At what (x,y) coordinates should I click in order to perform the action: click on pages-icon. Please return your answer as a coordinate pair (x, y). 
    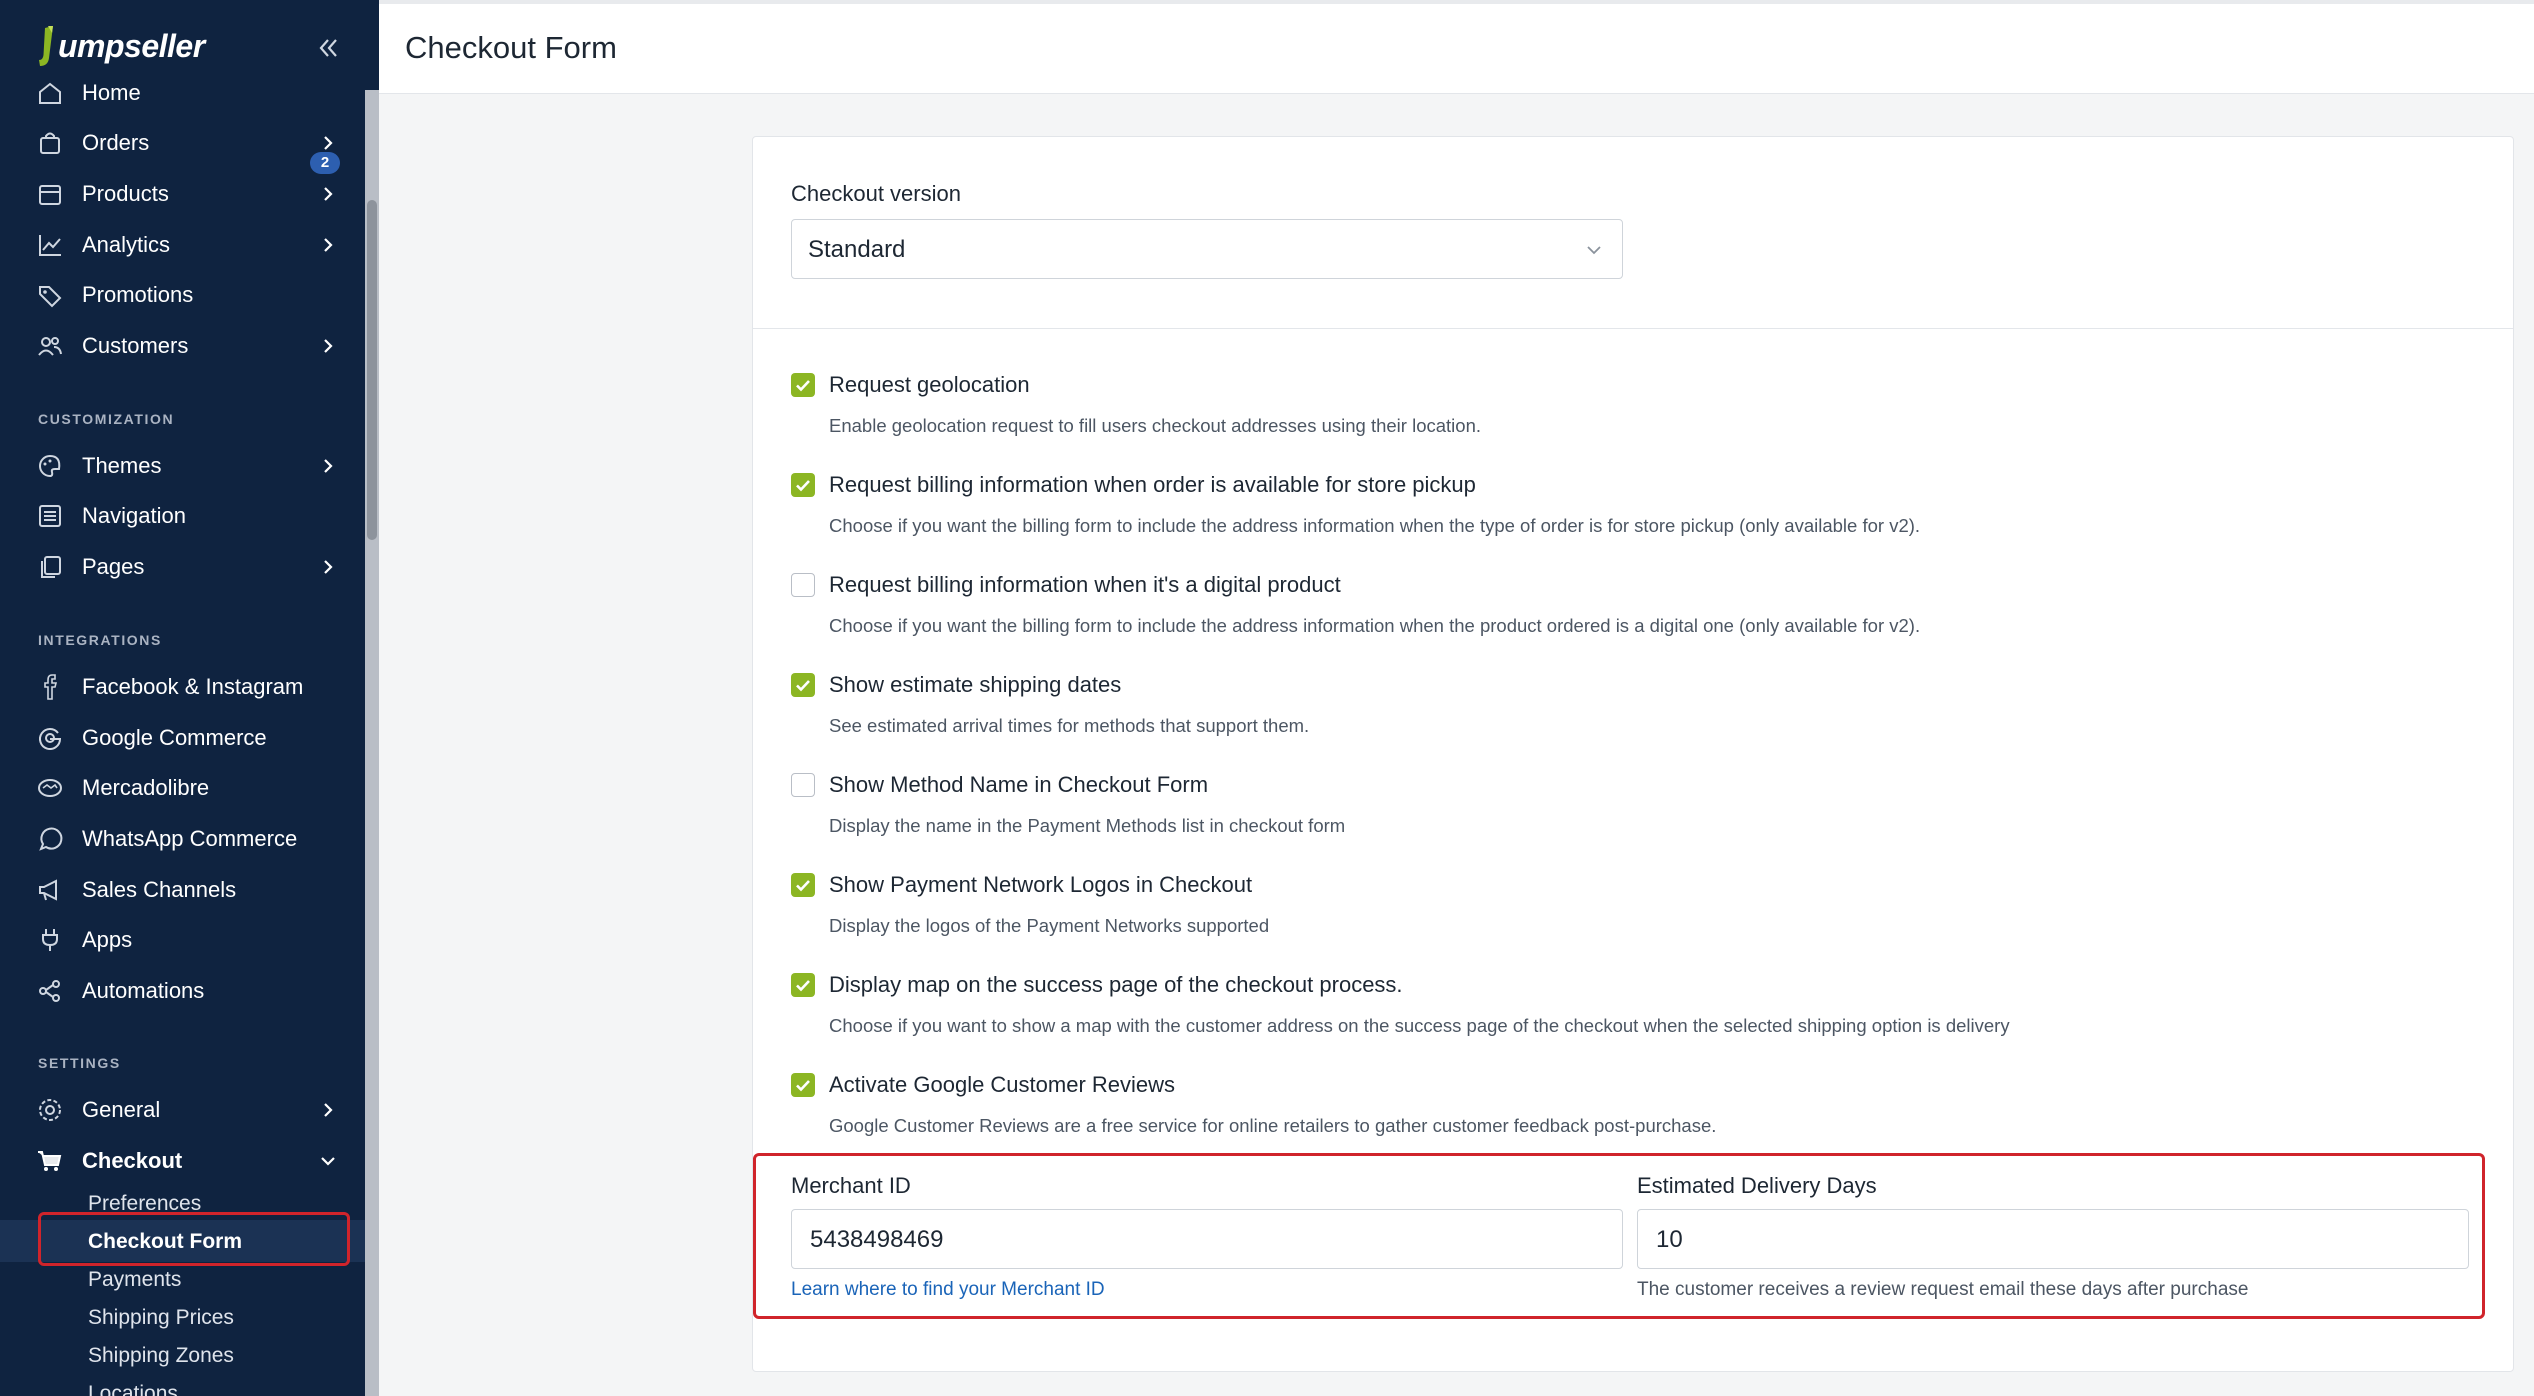
    Looking at the image, I should click on (51, 567).